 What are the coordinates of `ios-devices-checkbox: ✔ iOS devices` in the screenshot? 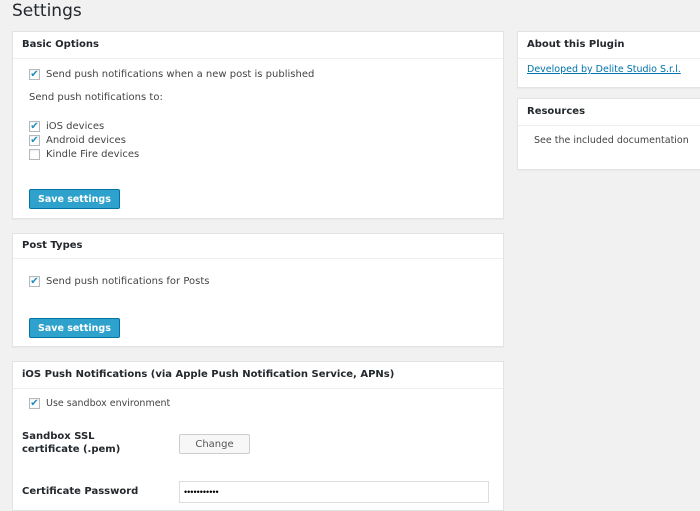 It's located at (66, 126).